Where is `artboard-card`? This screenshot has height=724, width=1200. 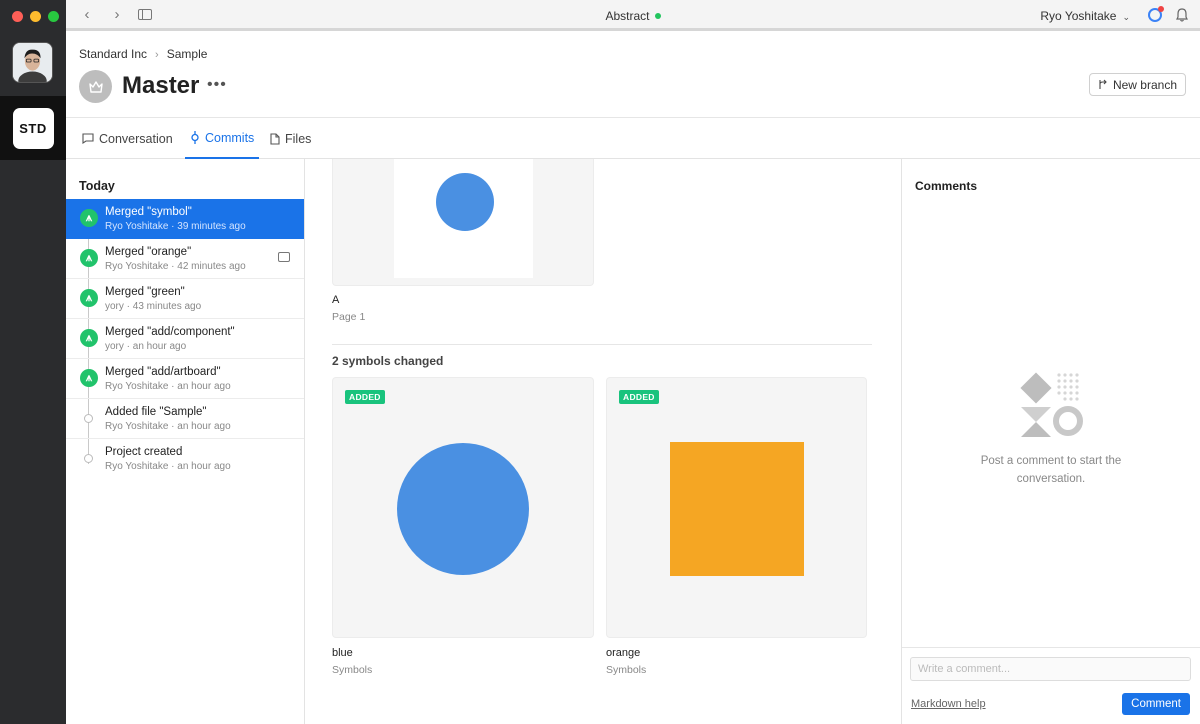 artboard-card is located at coordinates (463, 222).